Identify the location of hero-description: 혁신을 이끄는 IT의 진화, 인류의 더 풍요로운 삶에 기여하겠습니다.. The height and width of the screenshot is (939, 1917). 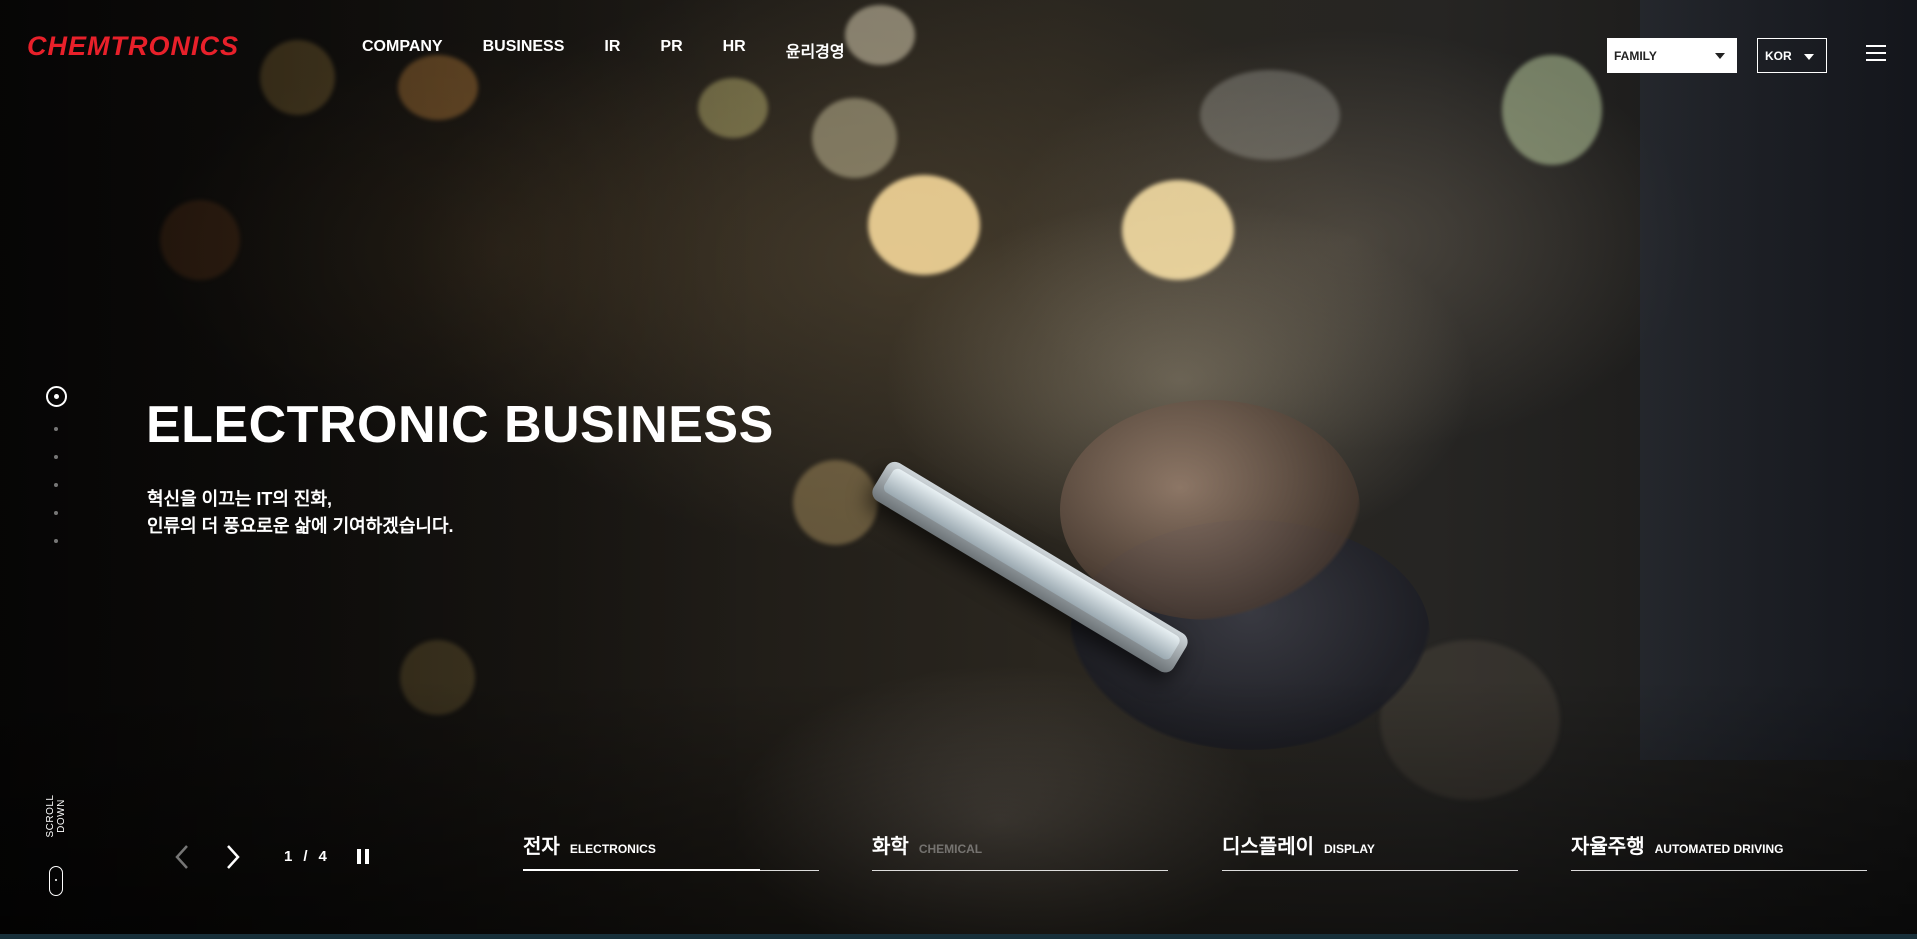
(300, 513).